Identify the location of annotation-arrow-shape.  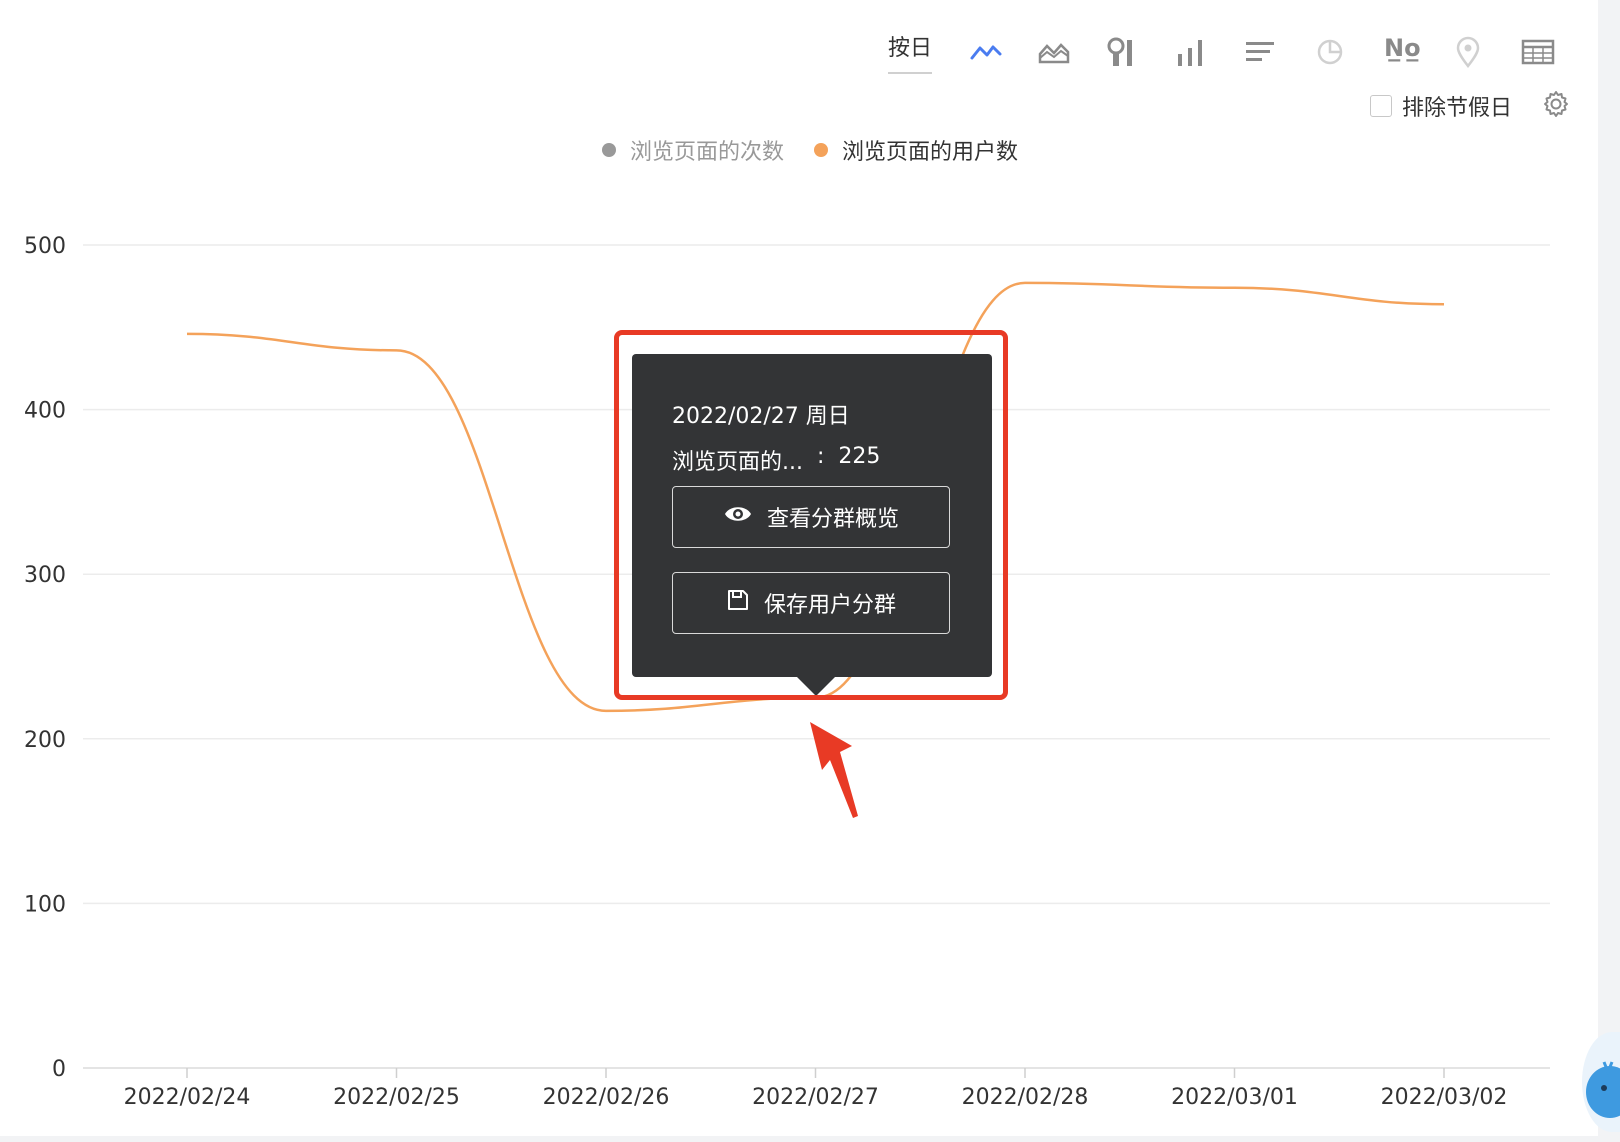
(834, 770).